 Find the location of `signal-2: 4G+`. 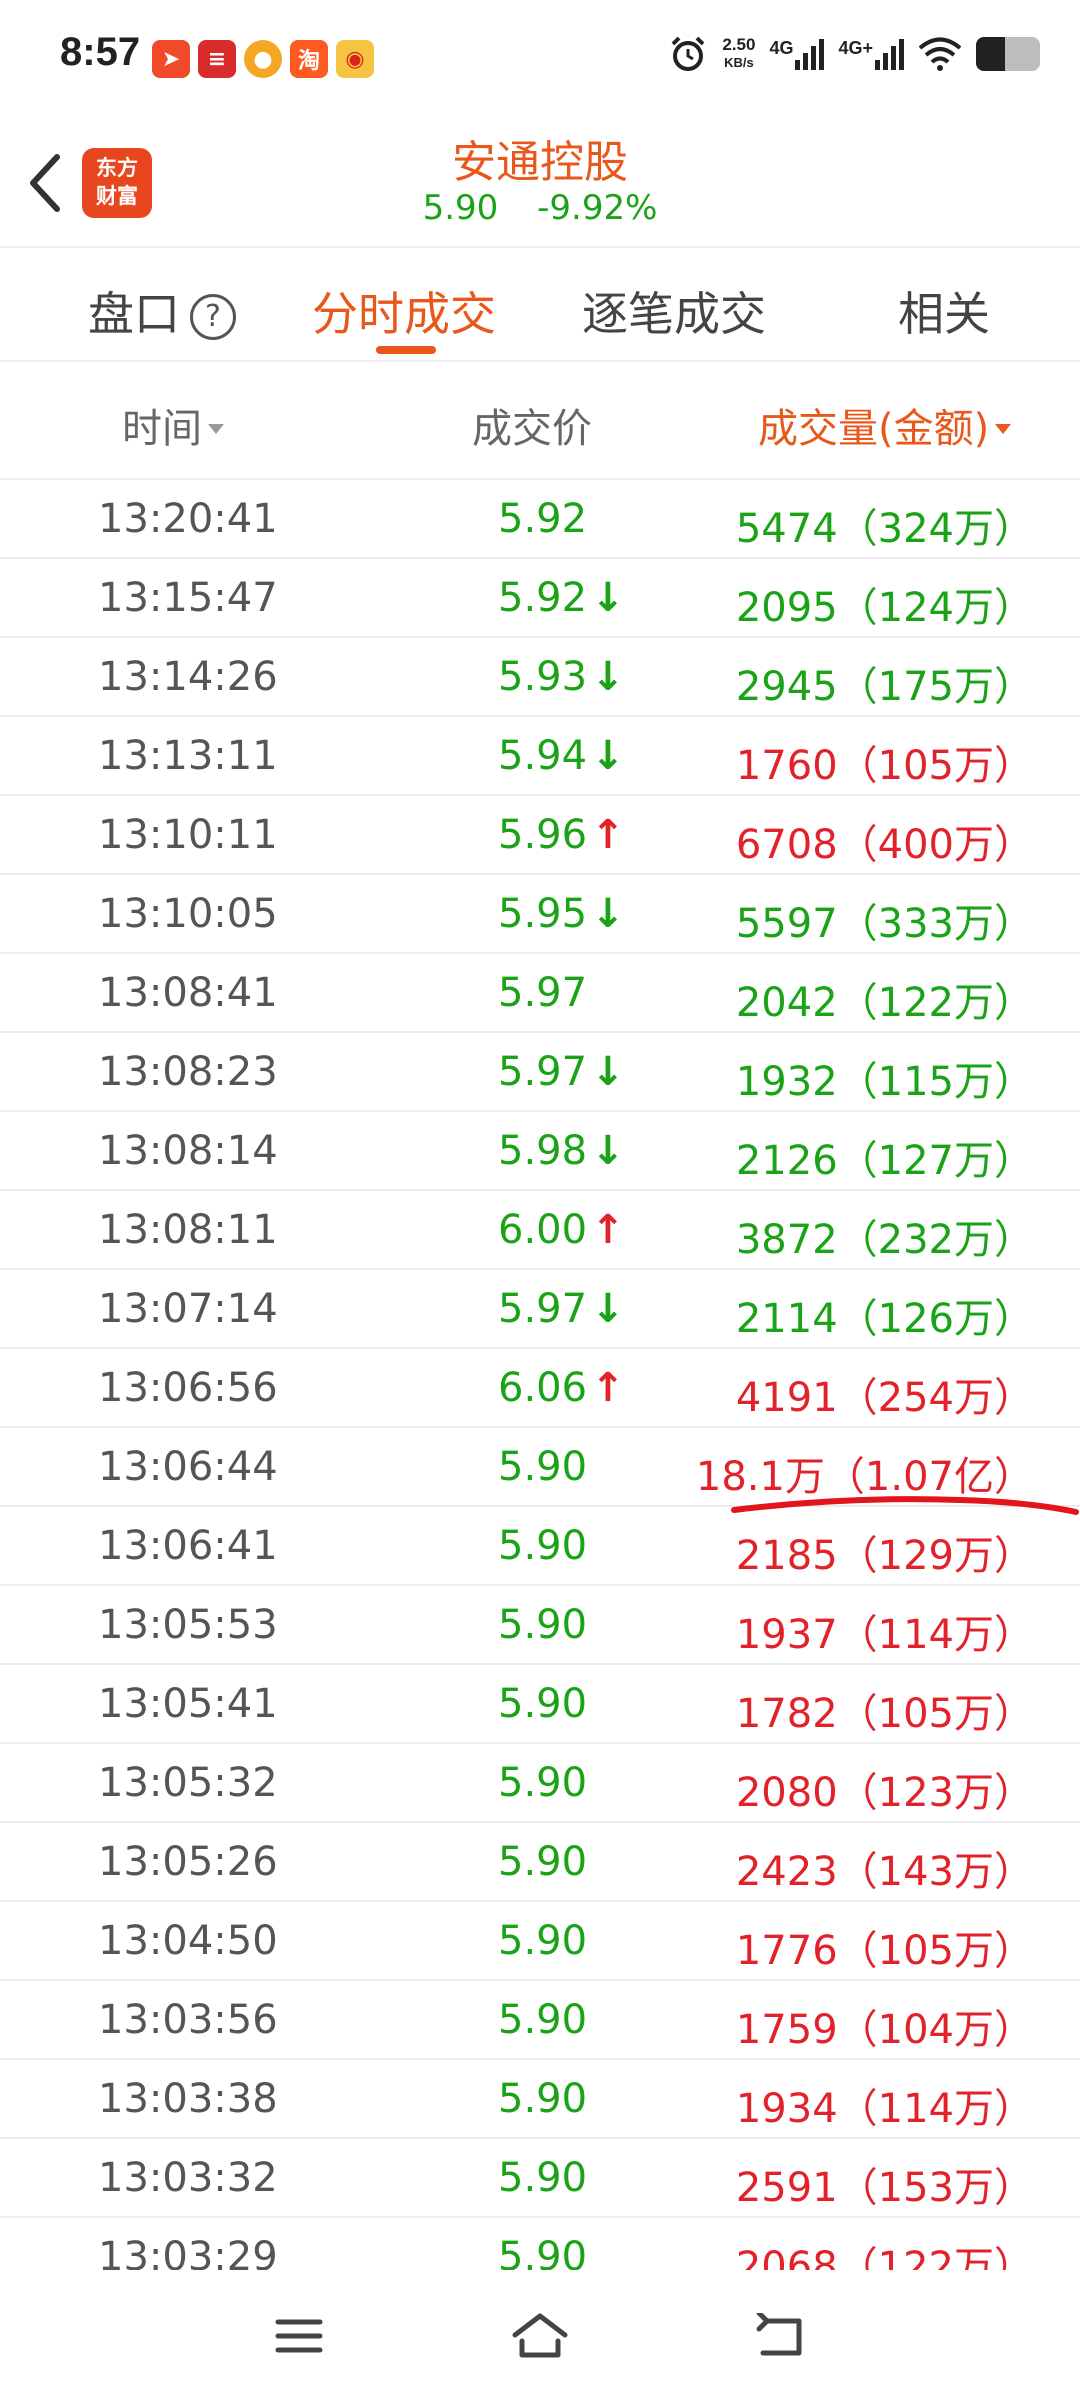

signal-2: 4G+ is located at coordinates (871, 54).